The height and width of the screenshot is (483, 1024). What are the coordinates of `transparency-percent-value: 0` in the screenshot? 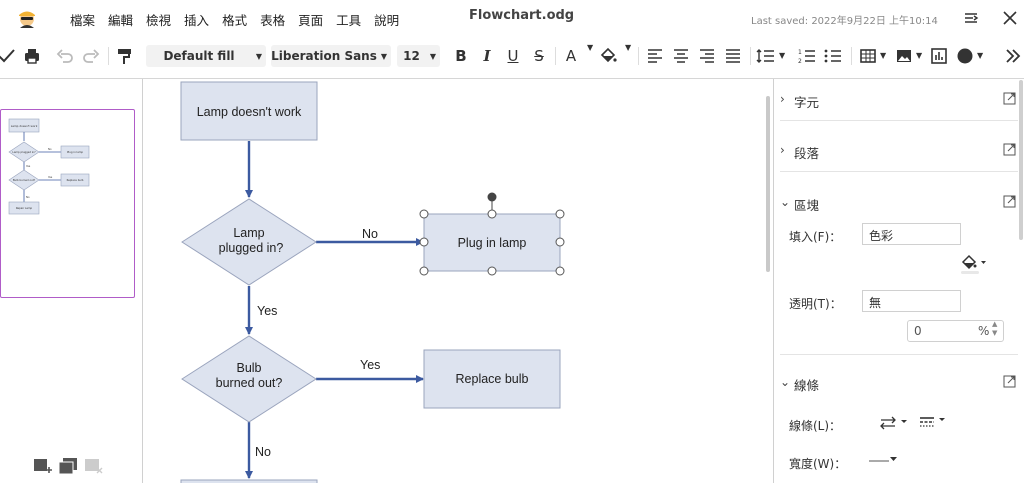 It's located at (918, 331).